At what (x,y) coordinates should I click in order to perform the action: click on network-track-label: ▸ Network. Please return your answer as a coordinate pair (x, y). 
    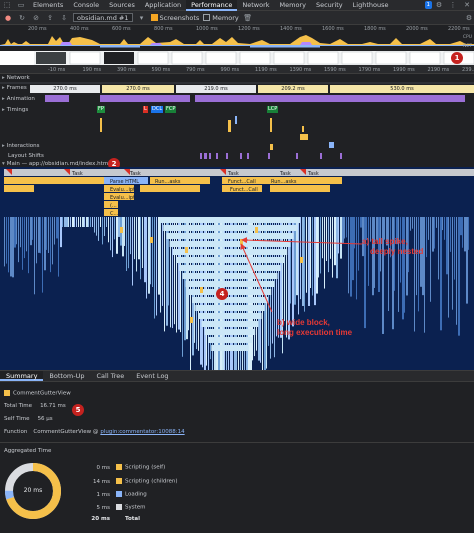
    Looking at the image, I should click on (16, 78).